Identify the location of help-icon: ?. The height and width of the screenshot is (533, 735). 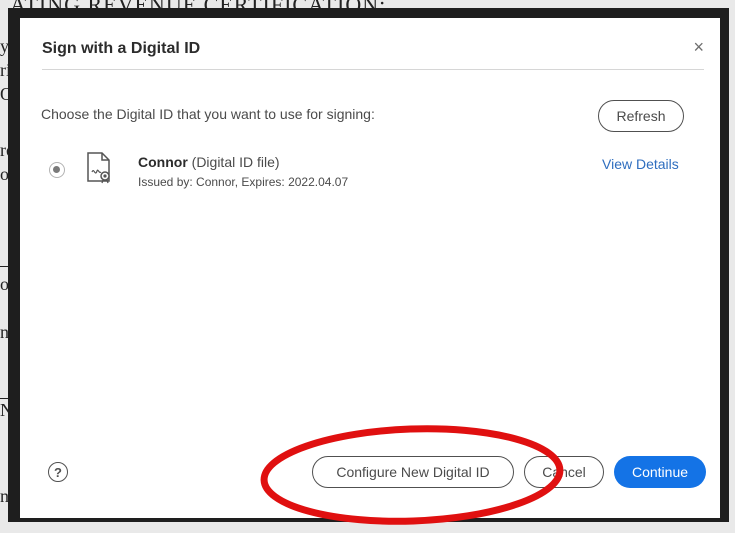
(58, 472).